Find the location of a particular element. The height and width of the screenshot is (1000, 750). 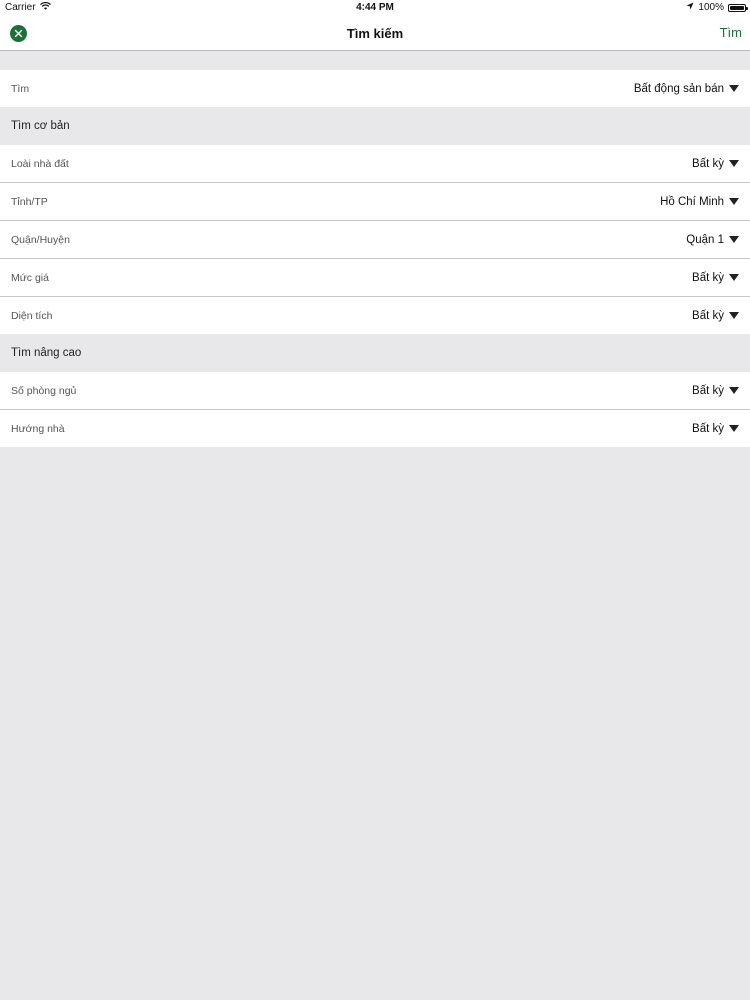

district-selector: Quận/Huyện Quận 1 is located at coordinates (375, 239).